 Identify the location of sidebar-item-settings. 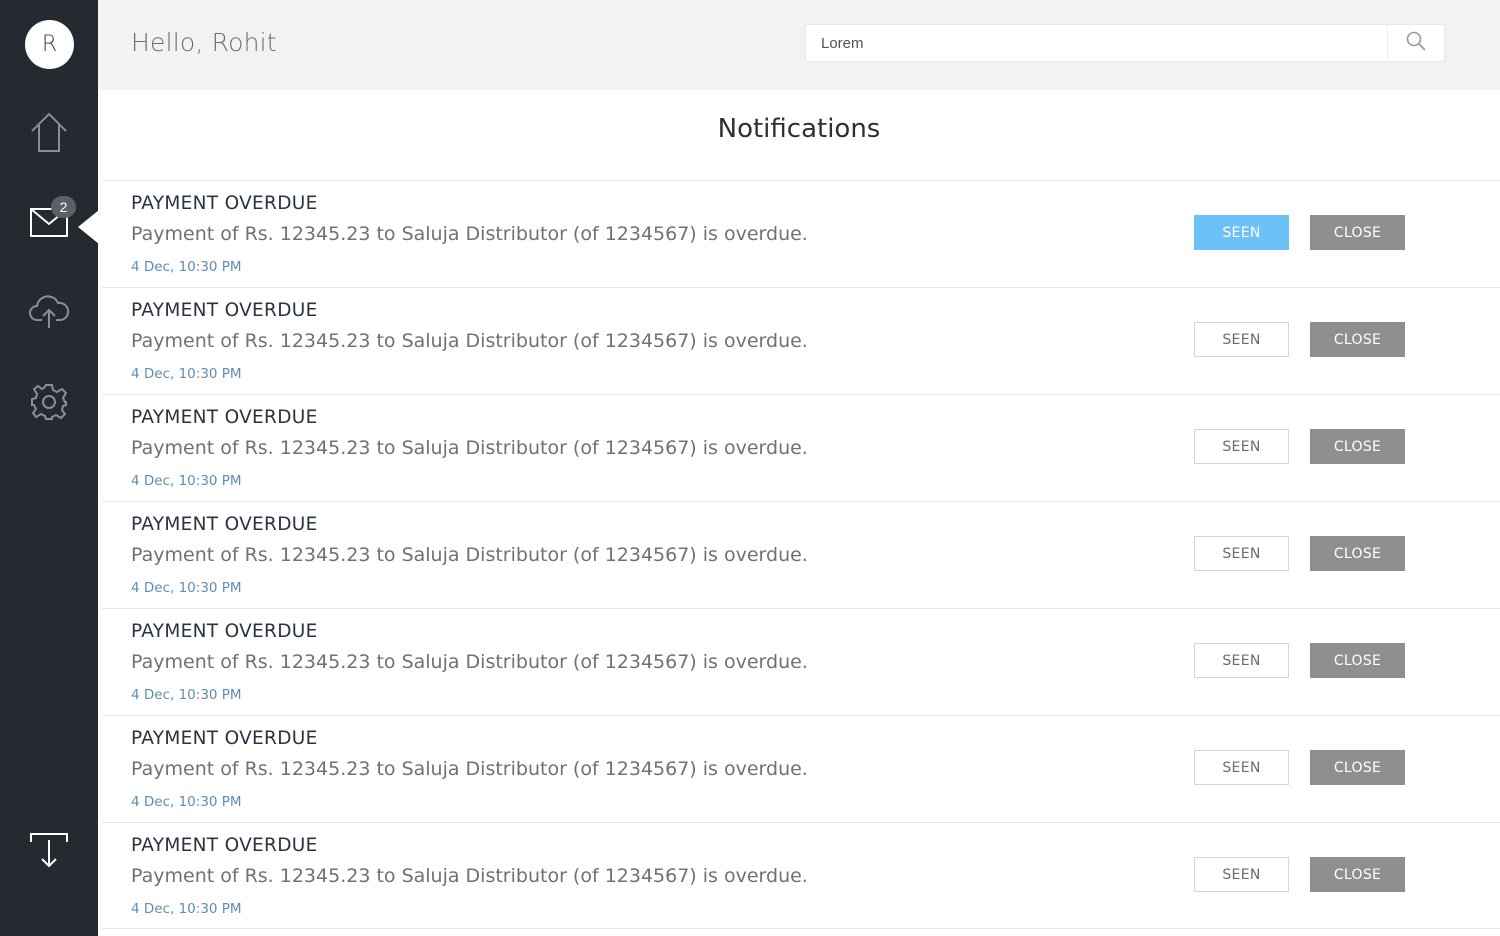
(49, 402).